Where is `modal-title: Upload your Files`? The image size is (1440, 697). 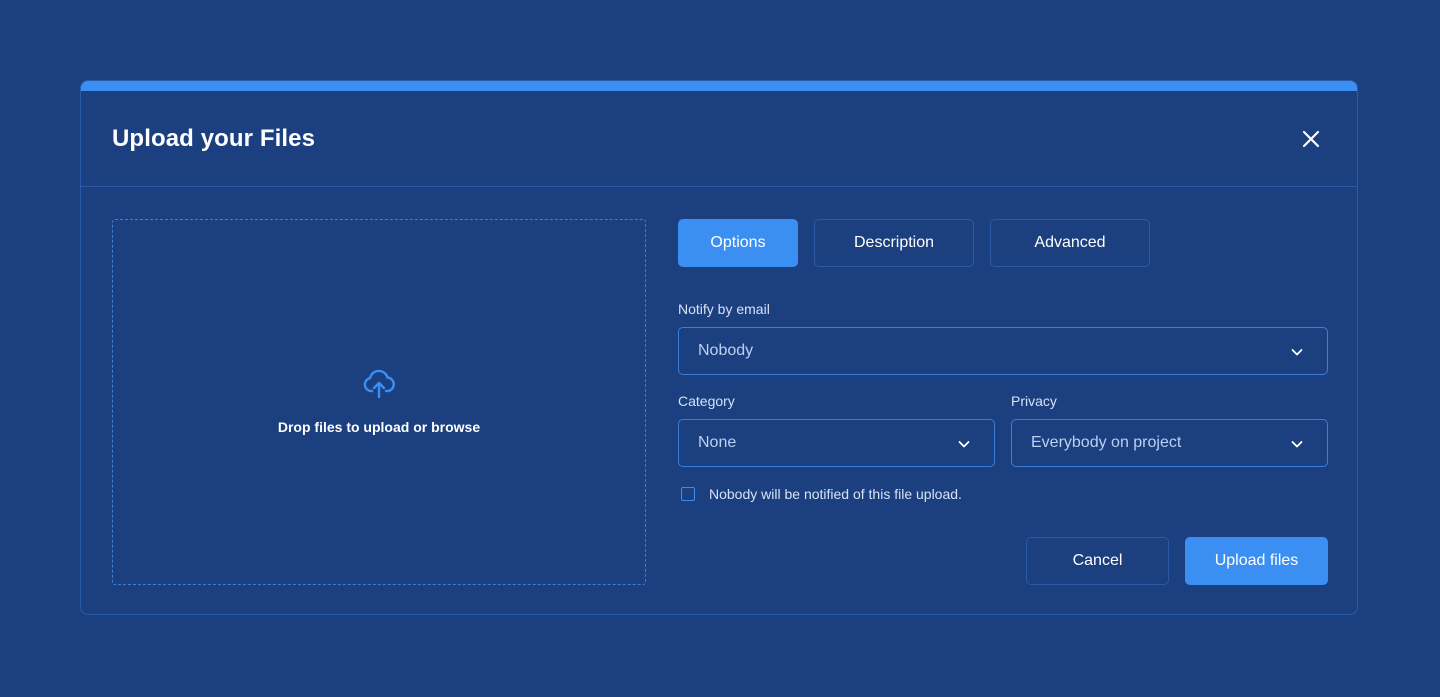 modal-title: Upload your Files is located at coordinates (214, 138).